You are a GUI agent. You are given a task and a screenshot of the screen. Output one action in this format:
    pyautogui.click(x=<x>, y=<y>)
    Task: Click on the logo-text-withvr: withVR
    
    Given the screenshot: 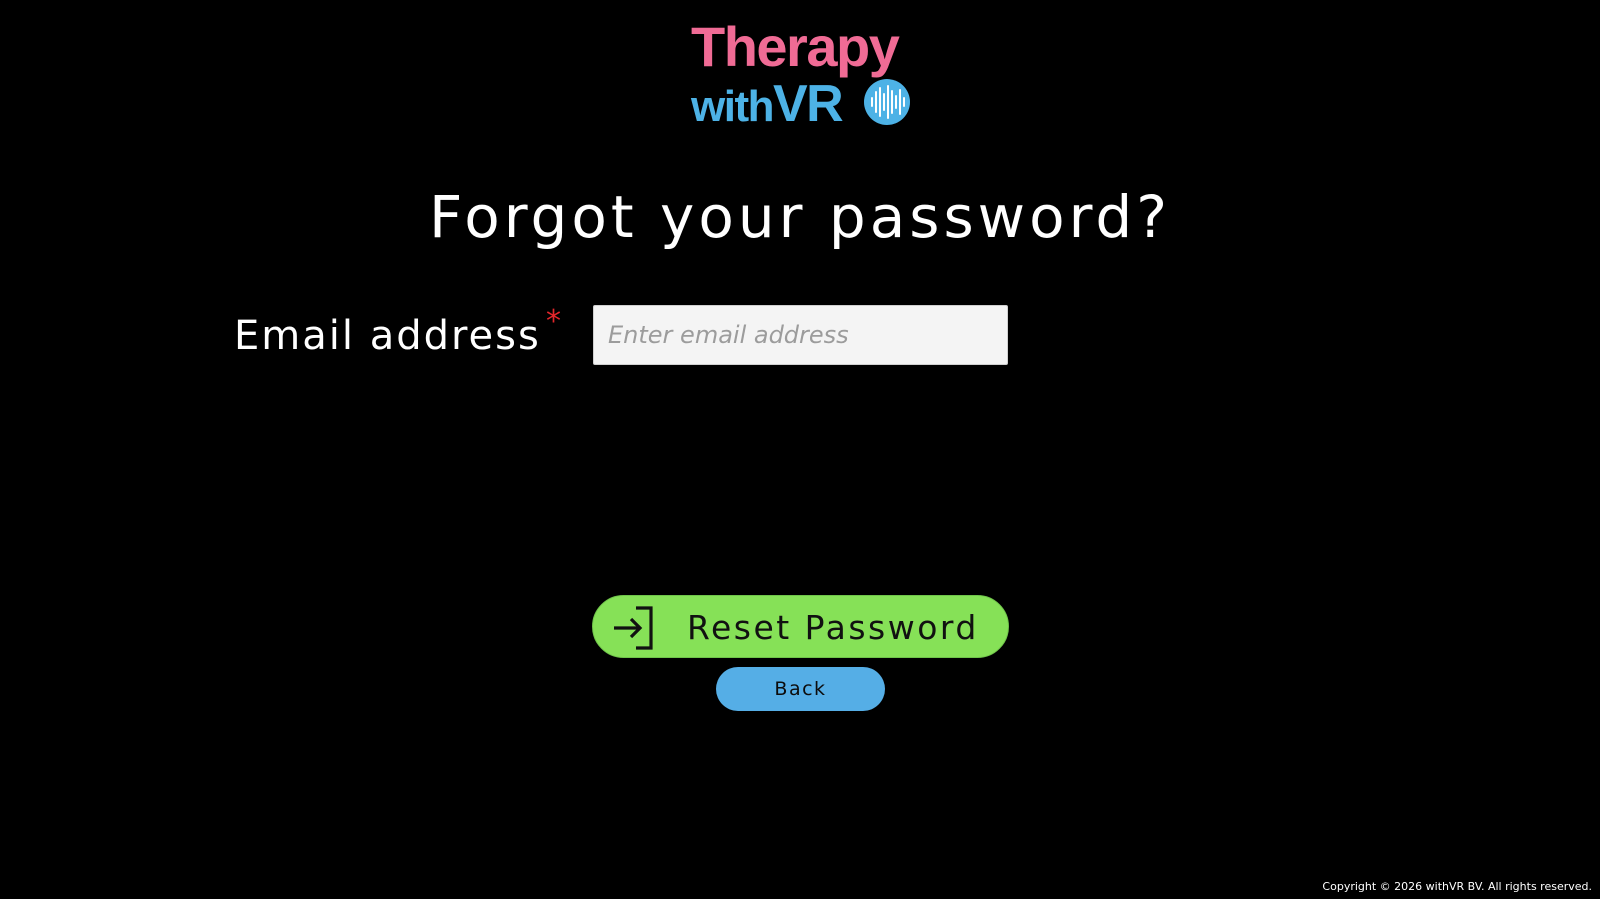 What is the action you would take?
    pyautogui.click(x=767, y=105)
    